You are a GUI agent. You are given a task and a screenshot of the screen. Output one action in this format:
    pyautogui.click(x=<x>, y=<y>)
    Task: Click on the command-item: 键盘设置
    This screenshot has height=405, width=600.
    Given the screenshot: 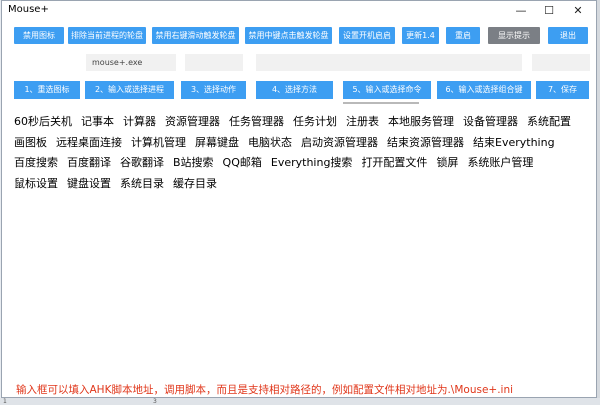 What is the action you would take?
    pyautogui.click(x=89, y=184)
    